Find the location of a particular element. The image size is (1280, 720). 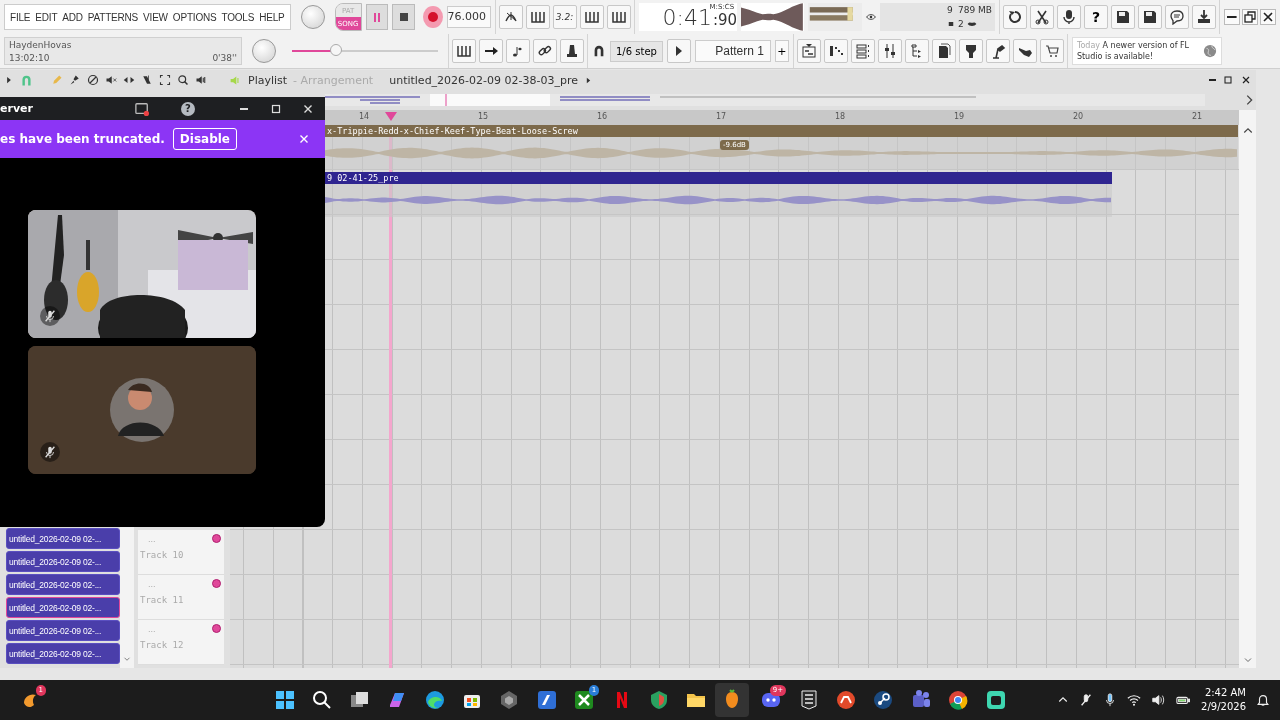

save-icon is located at coordinates (1150, 17).